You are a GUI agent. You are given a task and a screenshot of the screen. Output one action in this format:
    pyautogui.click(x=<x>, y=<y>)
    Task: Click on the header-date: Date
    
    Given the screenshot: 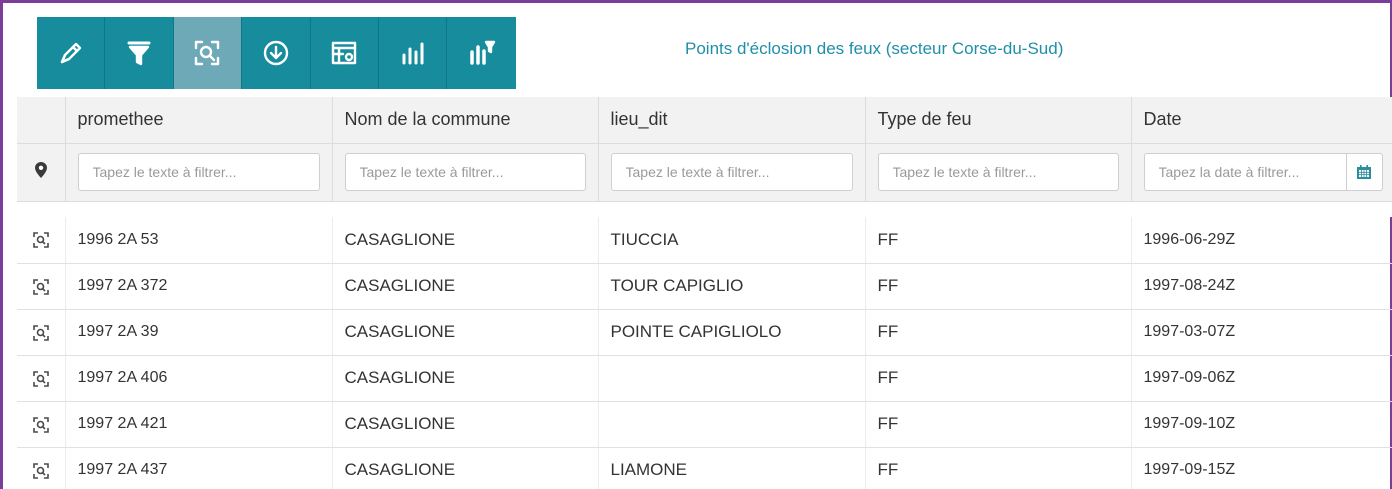 What is the action you would take?
    pyautogui.click(x=1261, y=120)
    